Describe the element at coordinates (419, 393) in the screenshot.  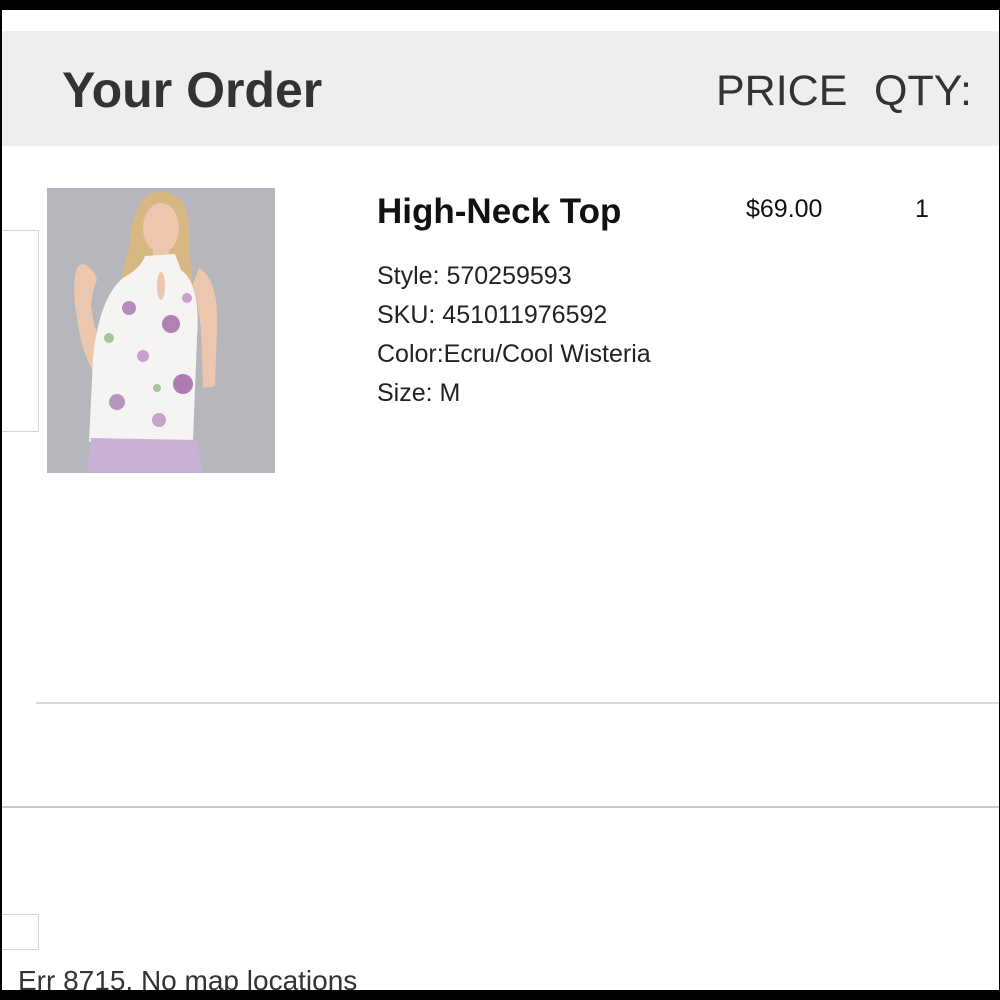
I see `item-size: Size: M` at that location.